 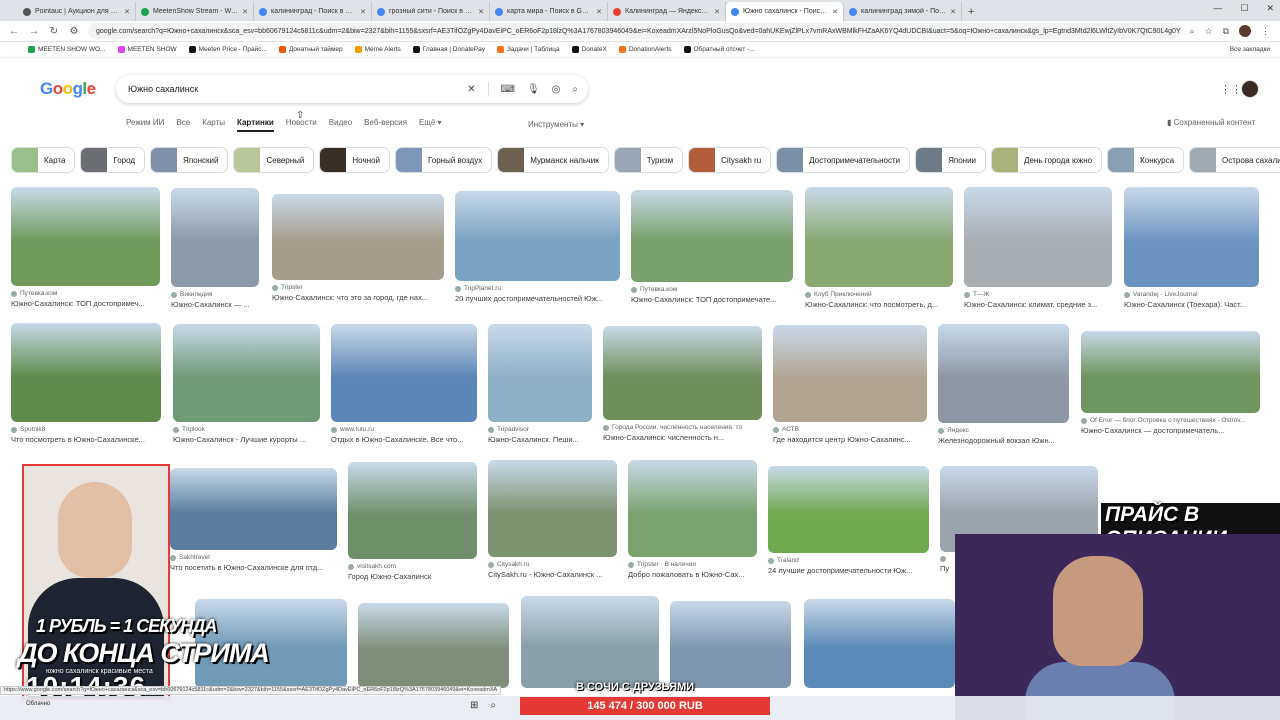 I want to click on result-source: Википедия, so click(x=215, y=294).